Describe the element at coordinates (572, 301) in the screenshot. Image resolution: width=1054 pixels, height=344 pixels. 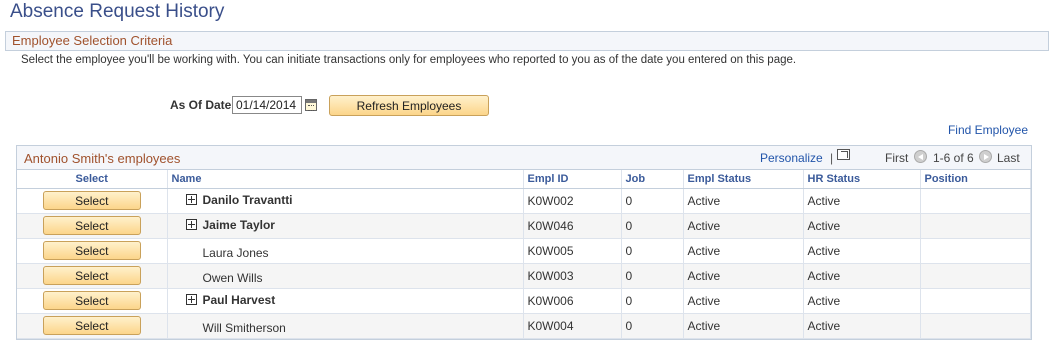
I see `empl-id-cell: K0W006` at that location.